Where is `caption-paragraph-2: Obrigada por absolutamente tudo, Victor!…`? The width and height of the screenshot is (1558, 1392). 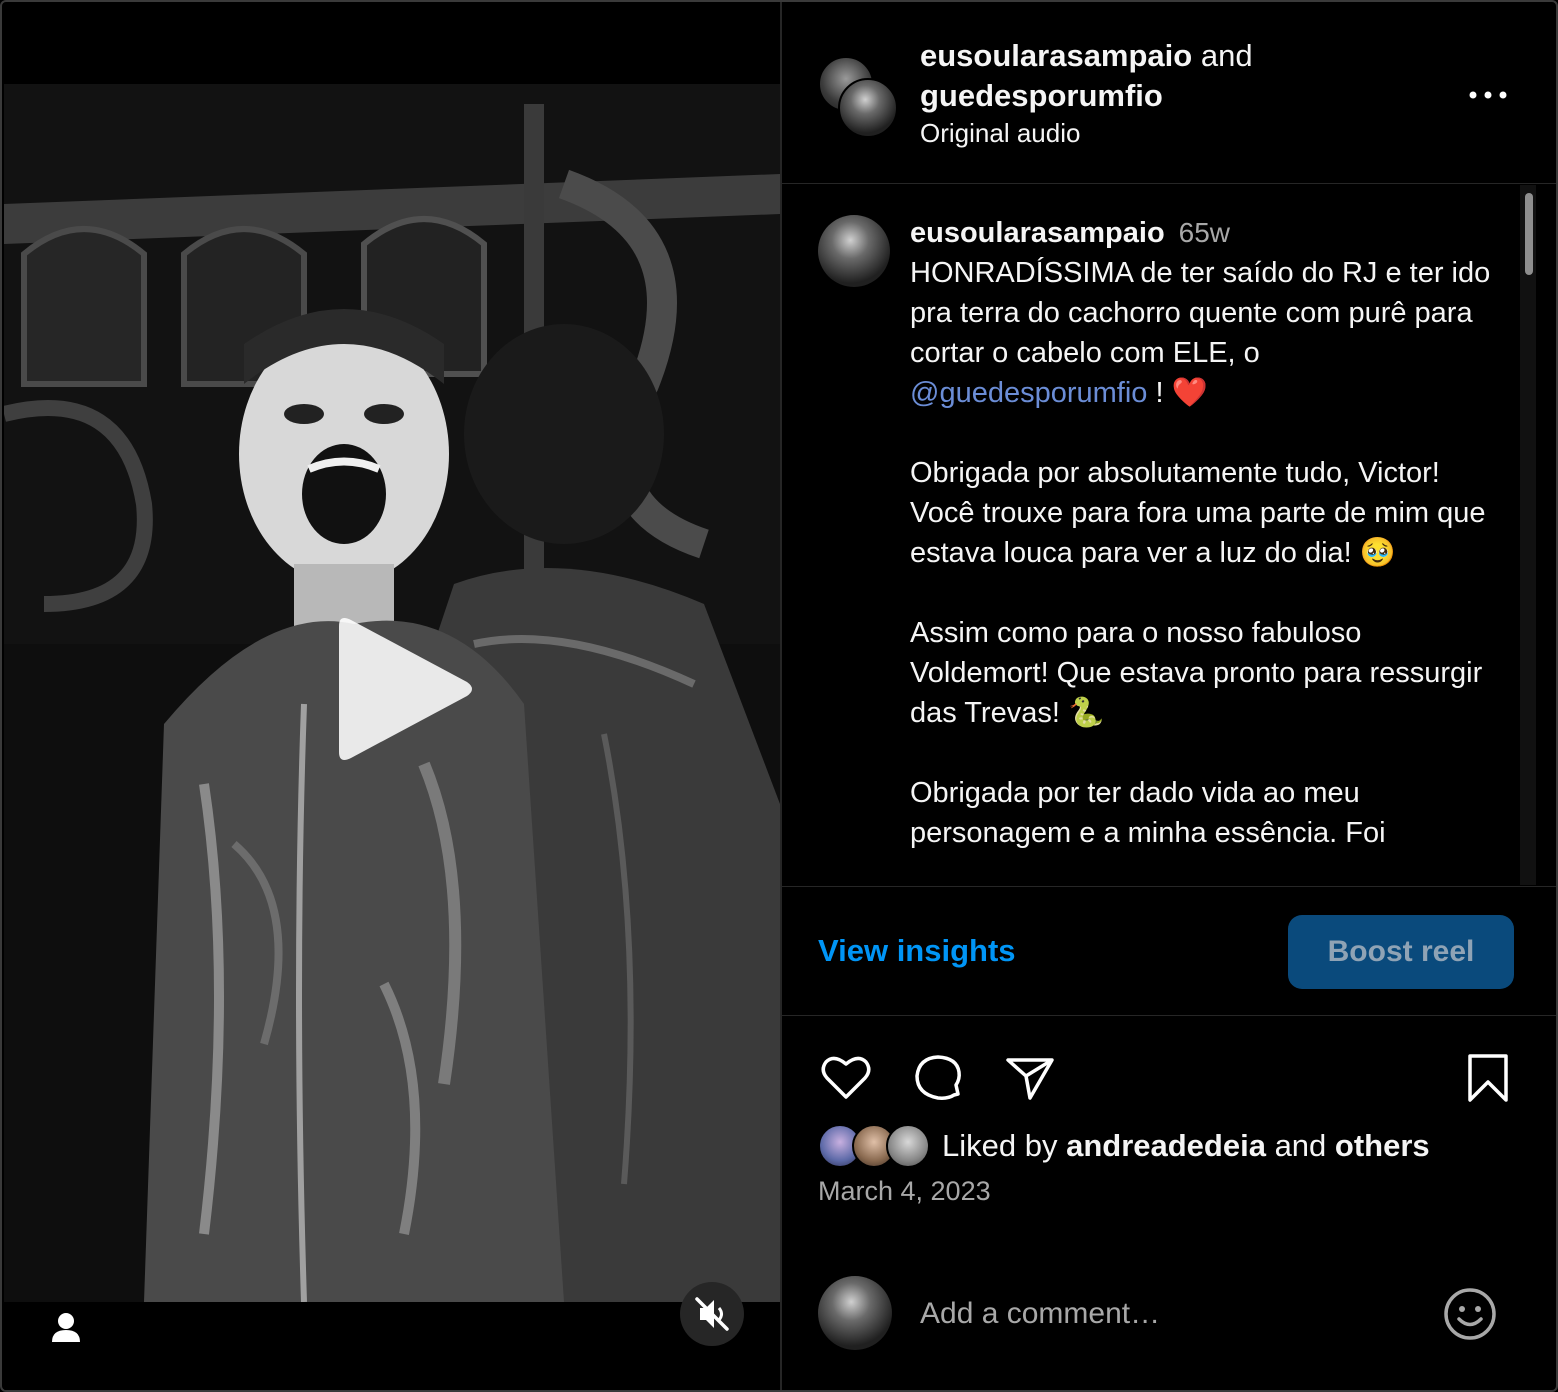 caption-paragraph-2: Obrigada por absolutamente tudo, Victor!… is located at coordinates (1198, 513).